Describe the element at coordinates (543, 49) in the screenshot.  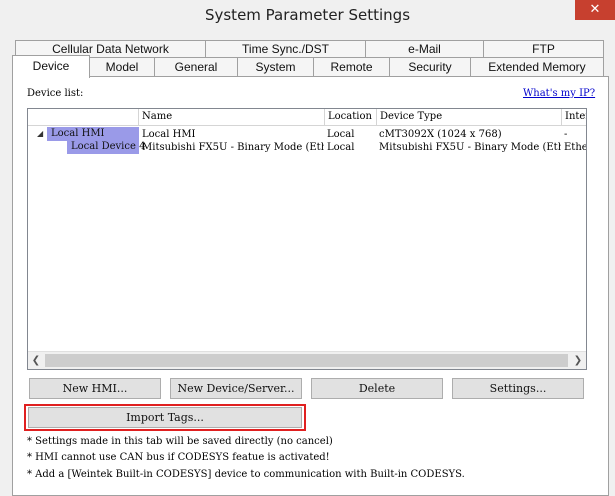
I see `tab-ftp: FTP` at that location.